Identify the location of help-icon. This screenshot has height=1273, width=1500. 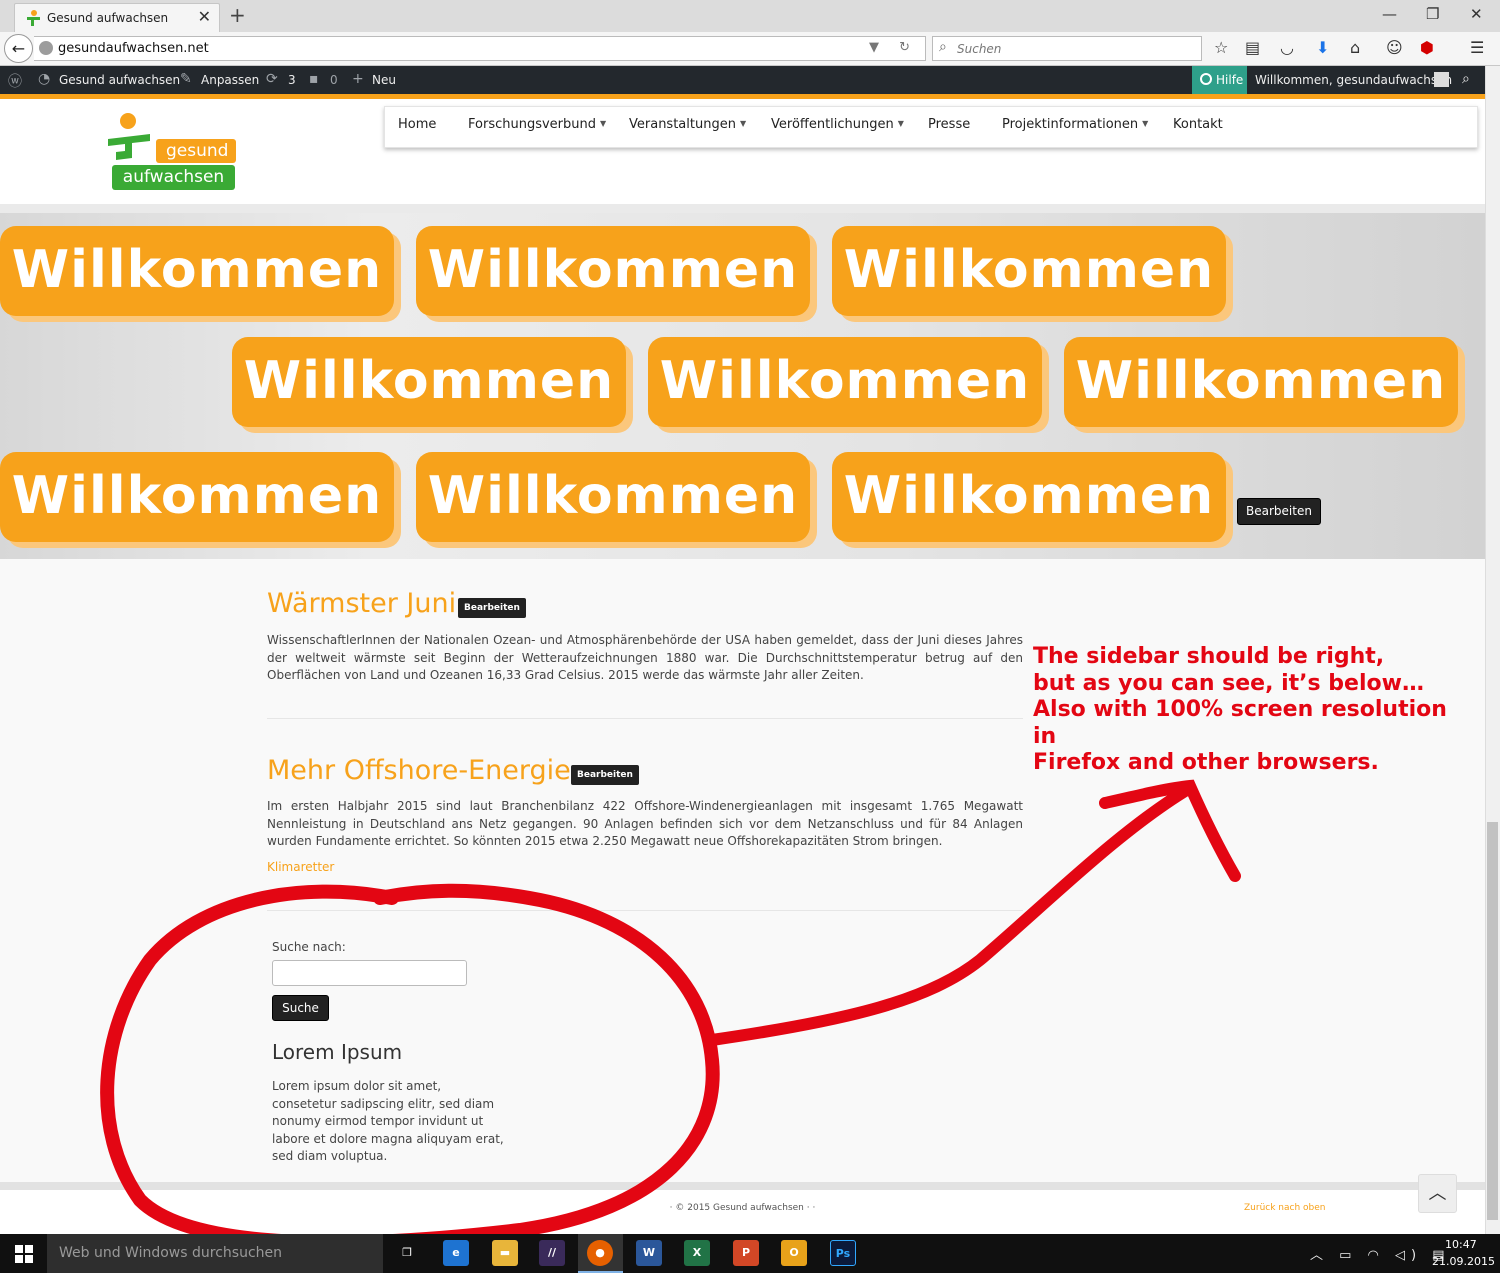
(1206, 79).